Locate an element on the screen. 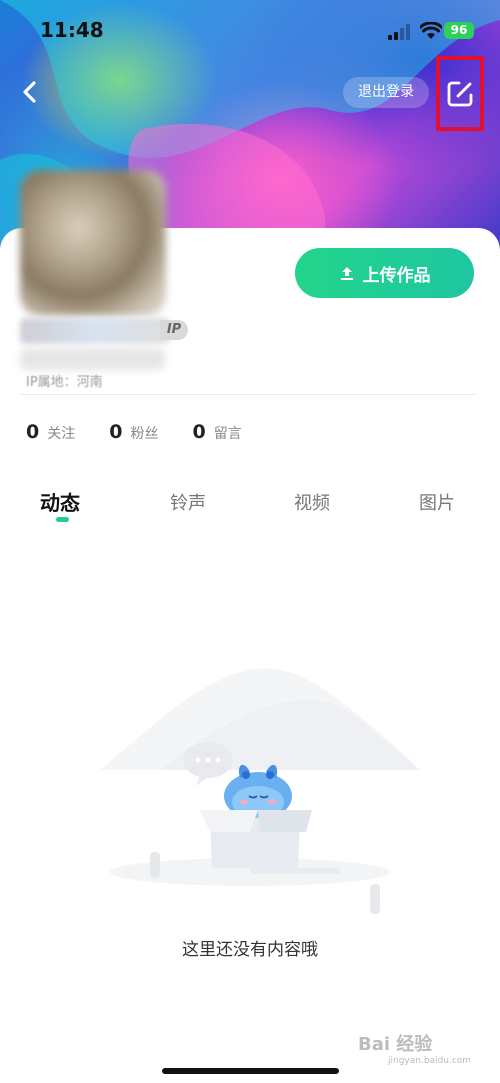  cellular-signal-icon is located at coordinates (399, 32).